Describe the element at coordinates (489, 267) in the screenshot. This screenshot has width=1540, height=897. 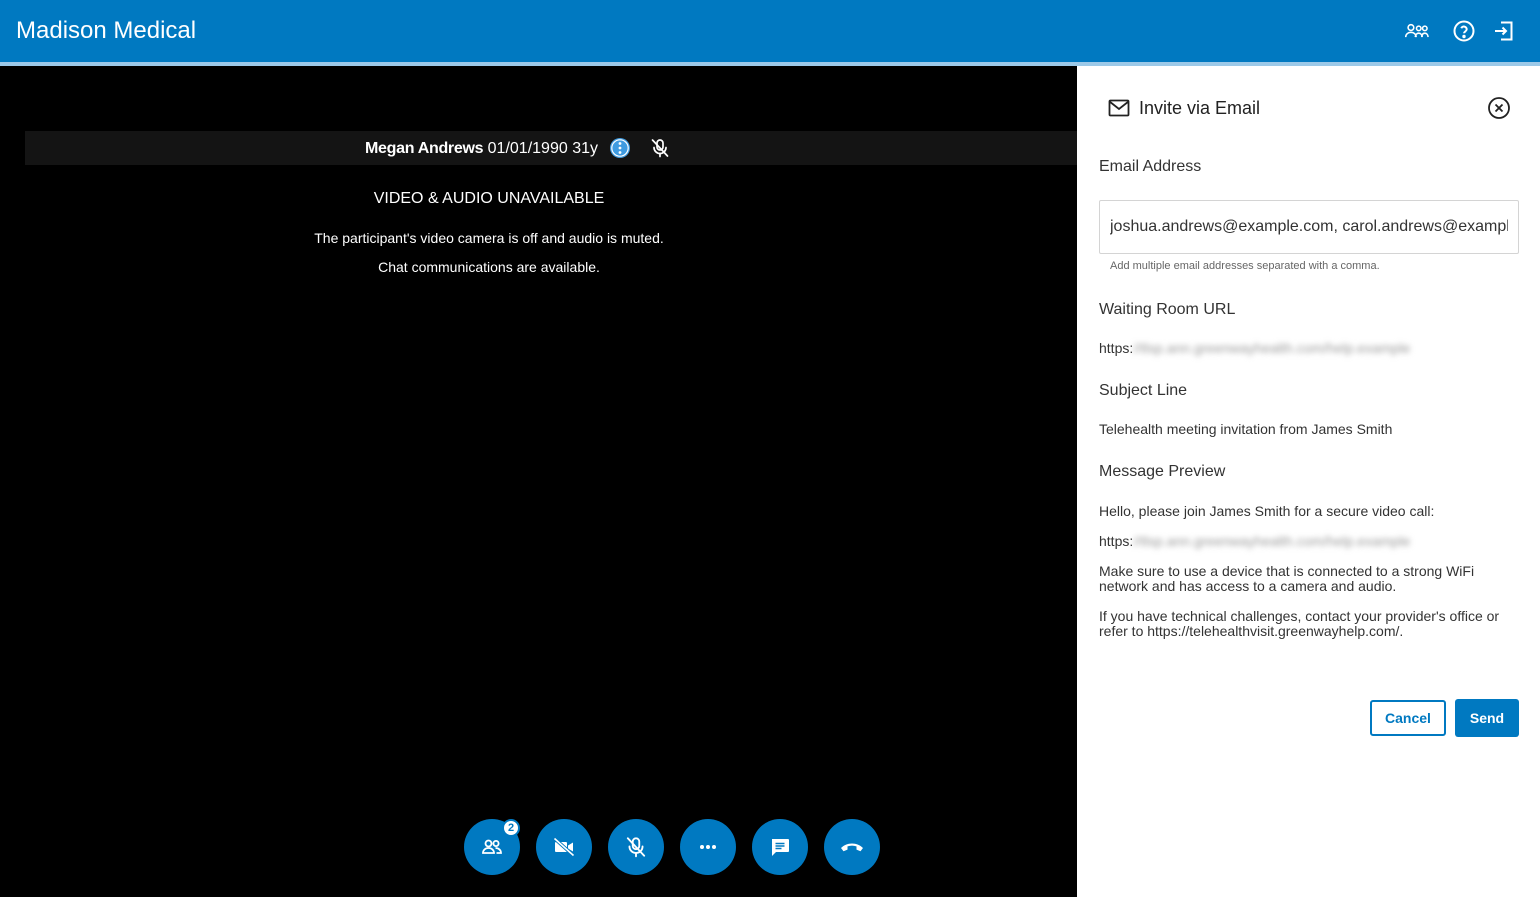
I see `chat-available-message: Chat communications are available.` at that location.